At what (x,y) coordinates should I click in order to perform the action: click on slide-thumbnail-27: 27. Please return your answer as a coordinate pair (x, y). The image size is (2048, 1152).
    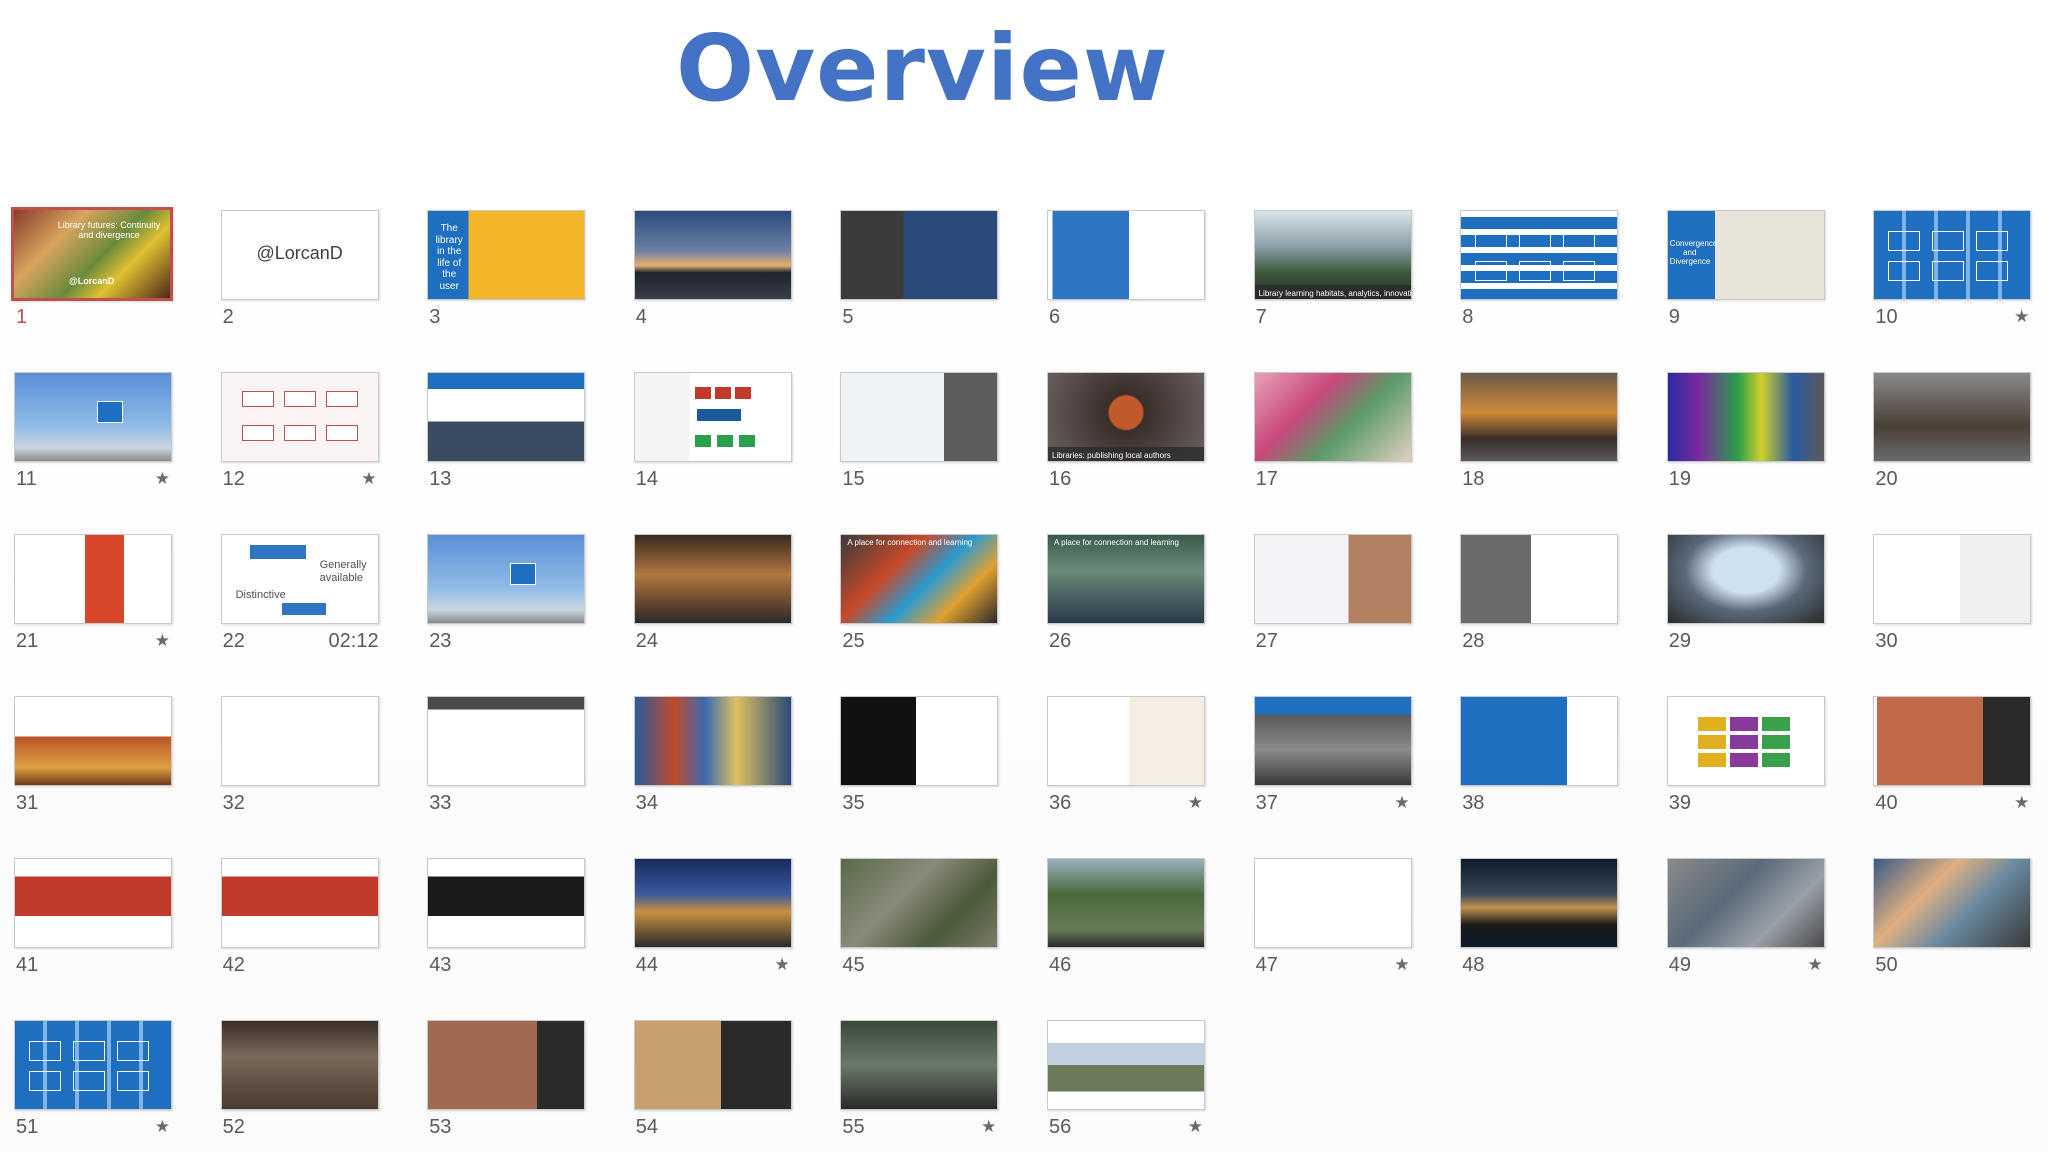
    Looking at the image, I should click on (1332, 595).